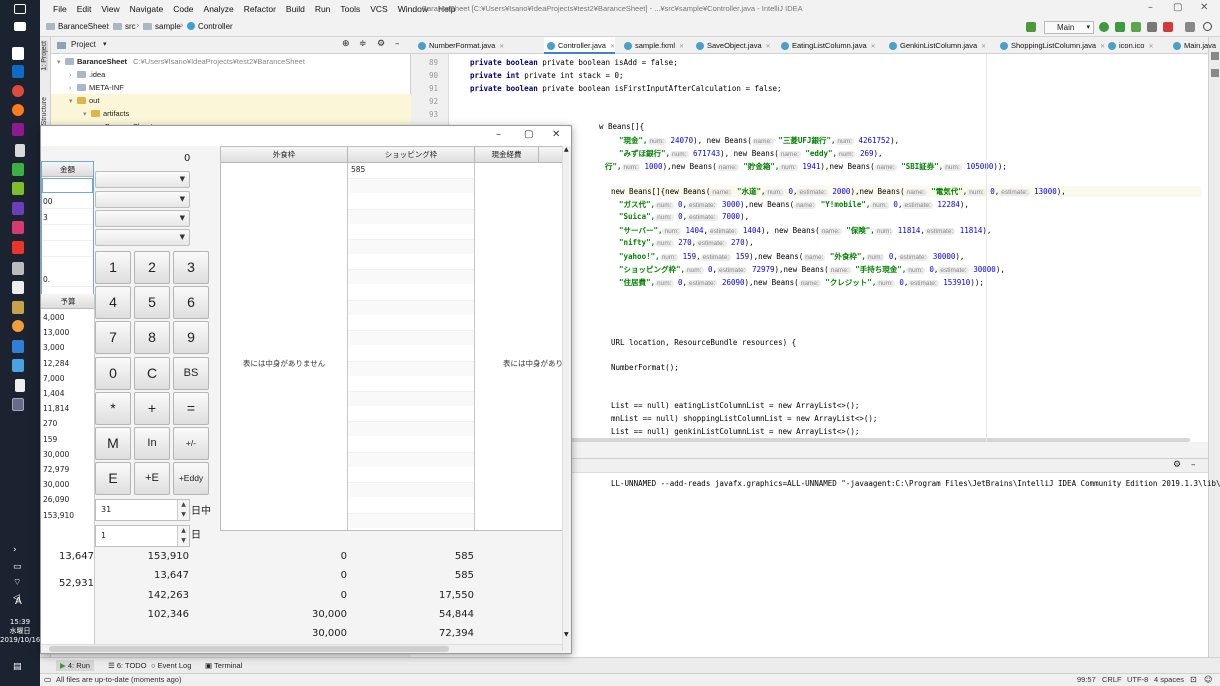 The image size is (1220, 686). What do you see at coordinates (1112, 679) in the screenshot?
I see `line-separator: CRLF` at bounding box center [1112, 679].